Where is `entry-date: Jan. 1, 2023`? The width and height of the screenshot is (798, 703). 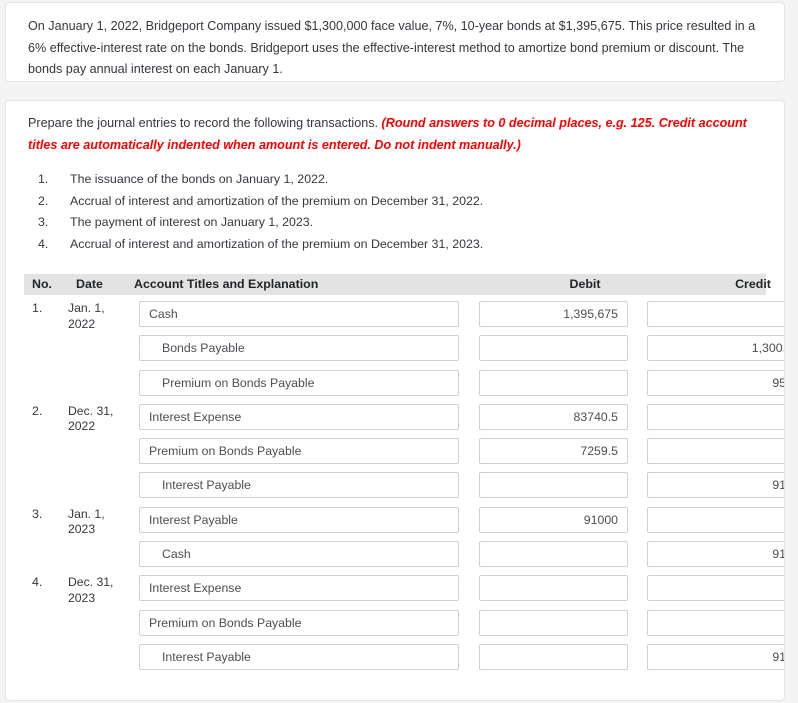
entry-date: Jan. 1, 2023 is located at coordinates (86, 521).